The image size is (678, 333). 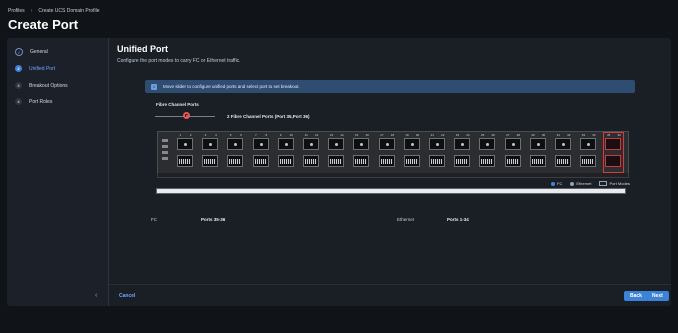 I want to click on step-general: ✓ General, so click(x=31, y=52).